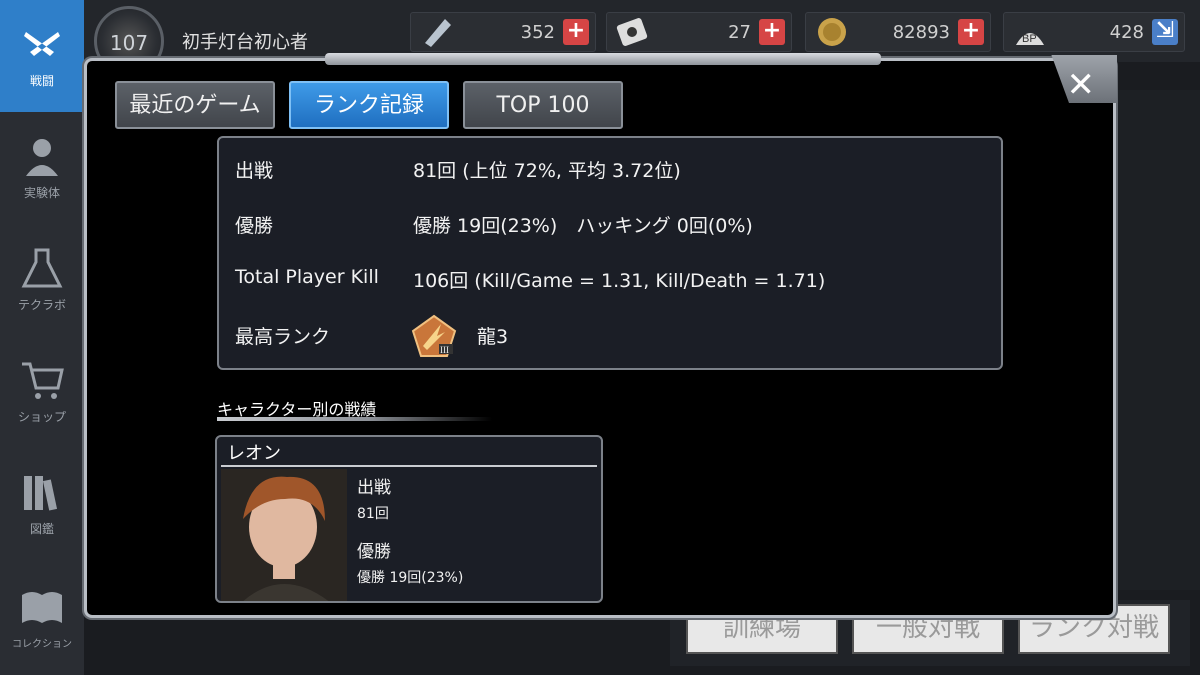 This screenshot has width=1200, height=675. I want to click on sidebar: 戦闘 実験体 テクラボ ショップ 図鑑 コレクション, so click(42, 337).